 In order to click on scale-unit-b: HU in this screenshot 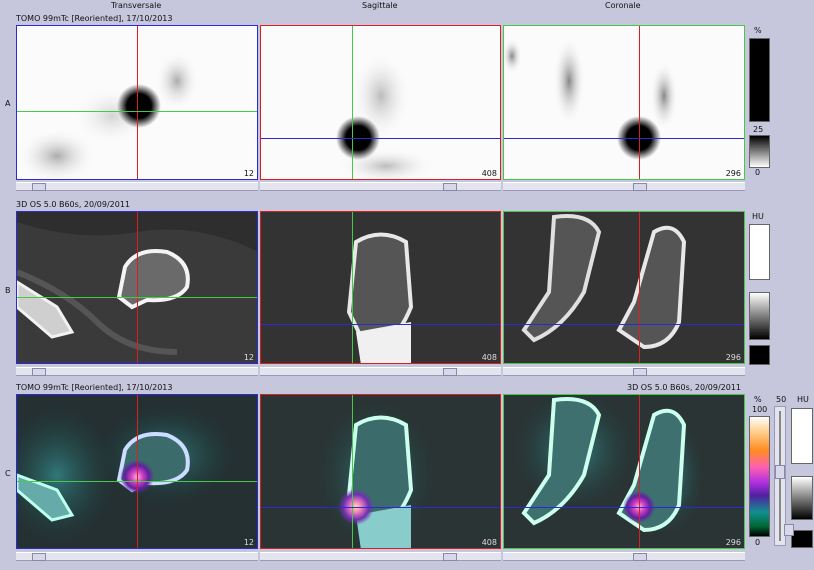, I will do `click(758, 216)`.